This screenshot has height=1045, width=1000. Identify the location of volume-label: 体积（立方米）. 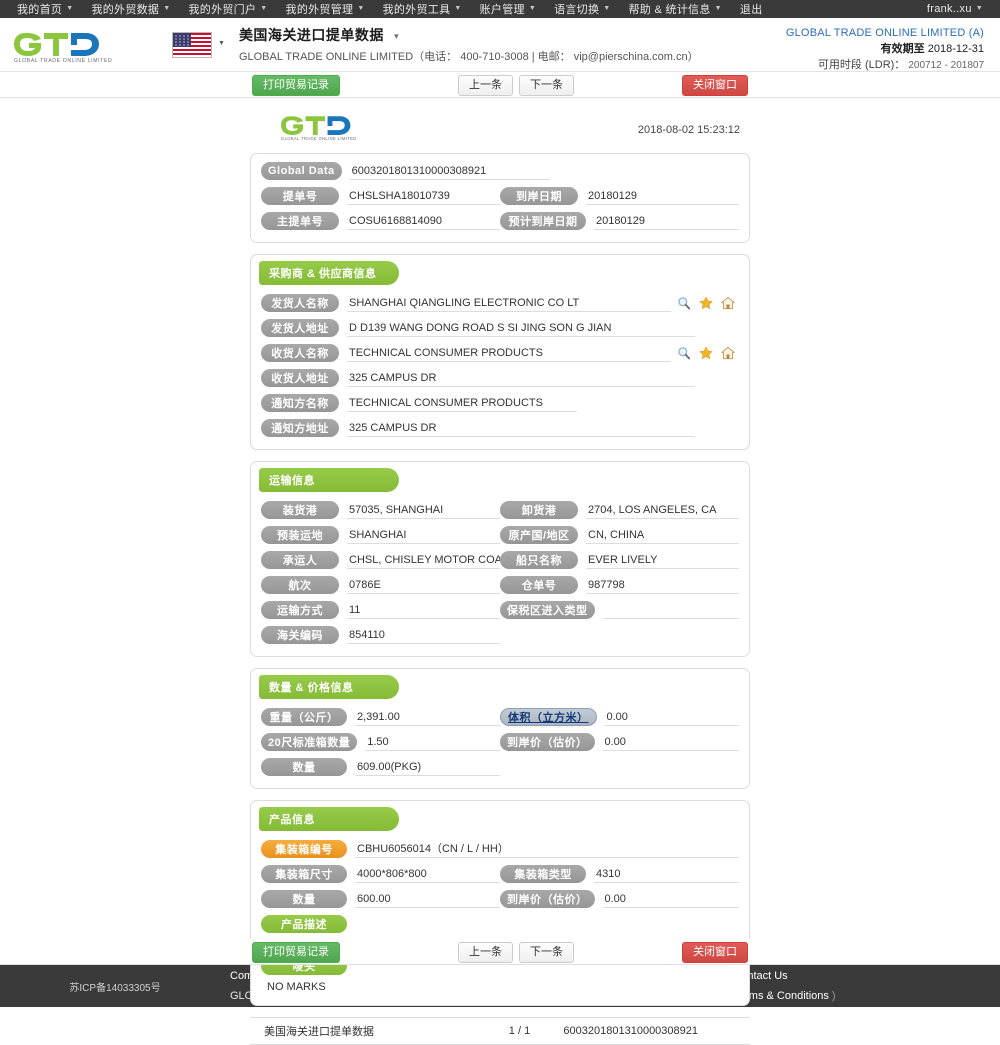
(548, 717).